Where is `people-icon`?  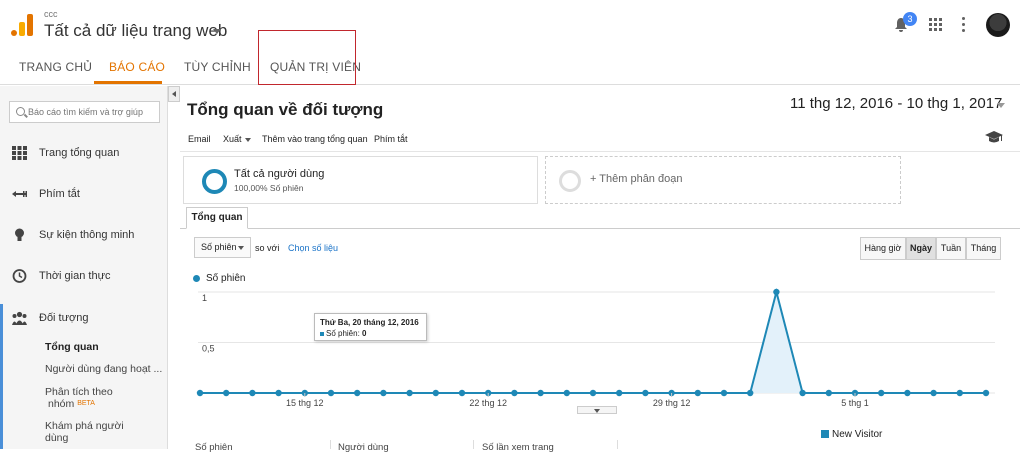
people-icon is located at coordinates (19, 318).